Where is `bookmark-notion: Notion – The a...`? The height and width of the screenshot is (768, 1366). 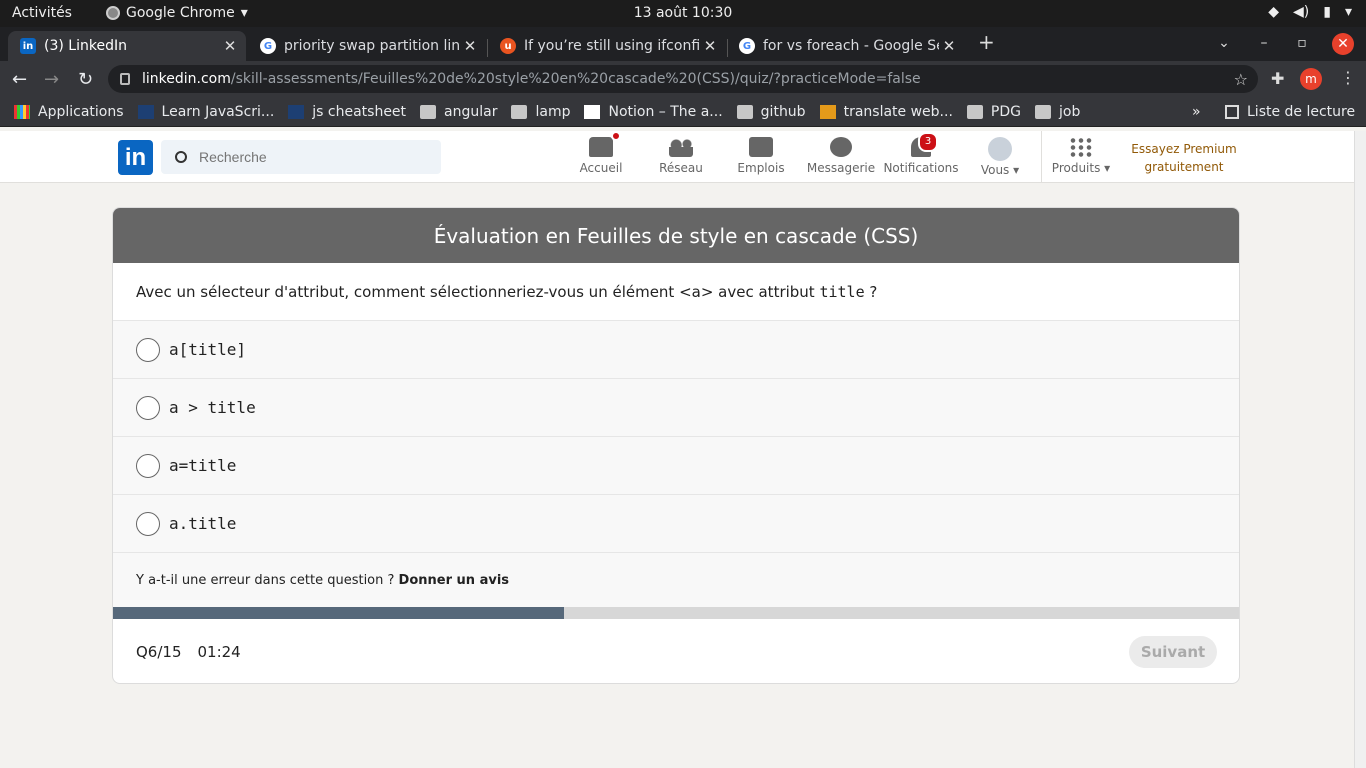
bookmark-notion: Notion – The a... is located at coordinates (653, 112).